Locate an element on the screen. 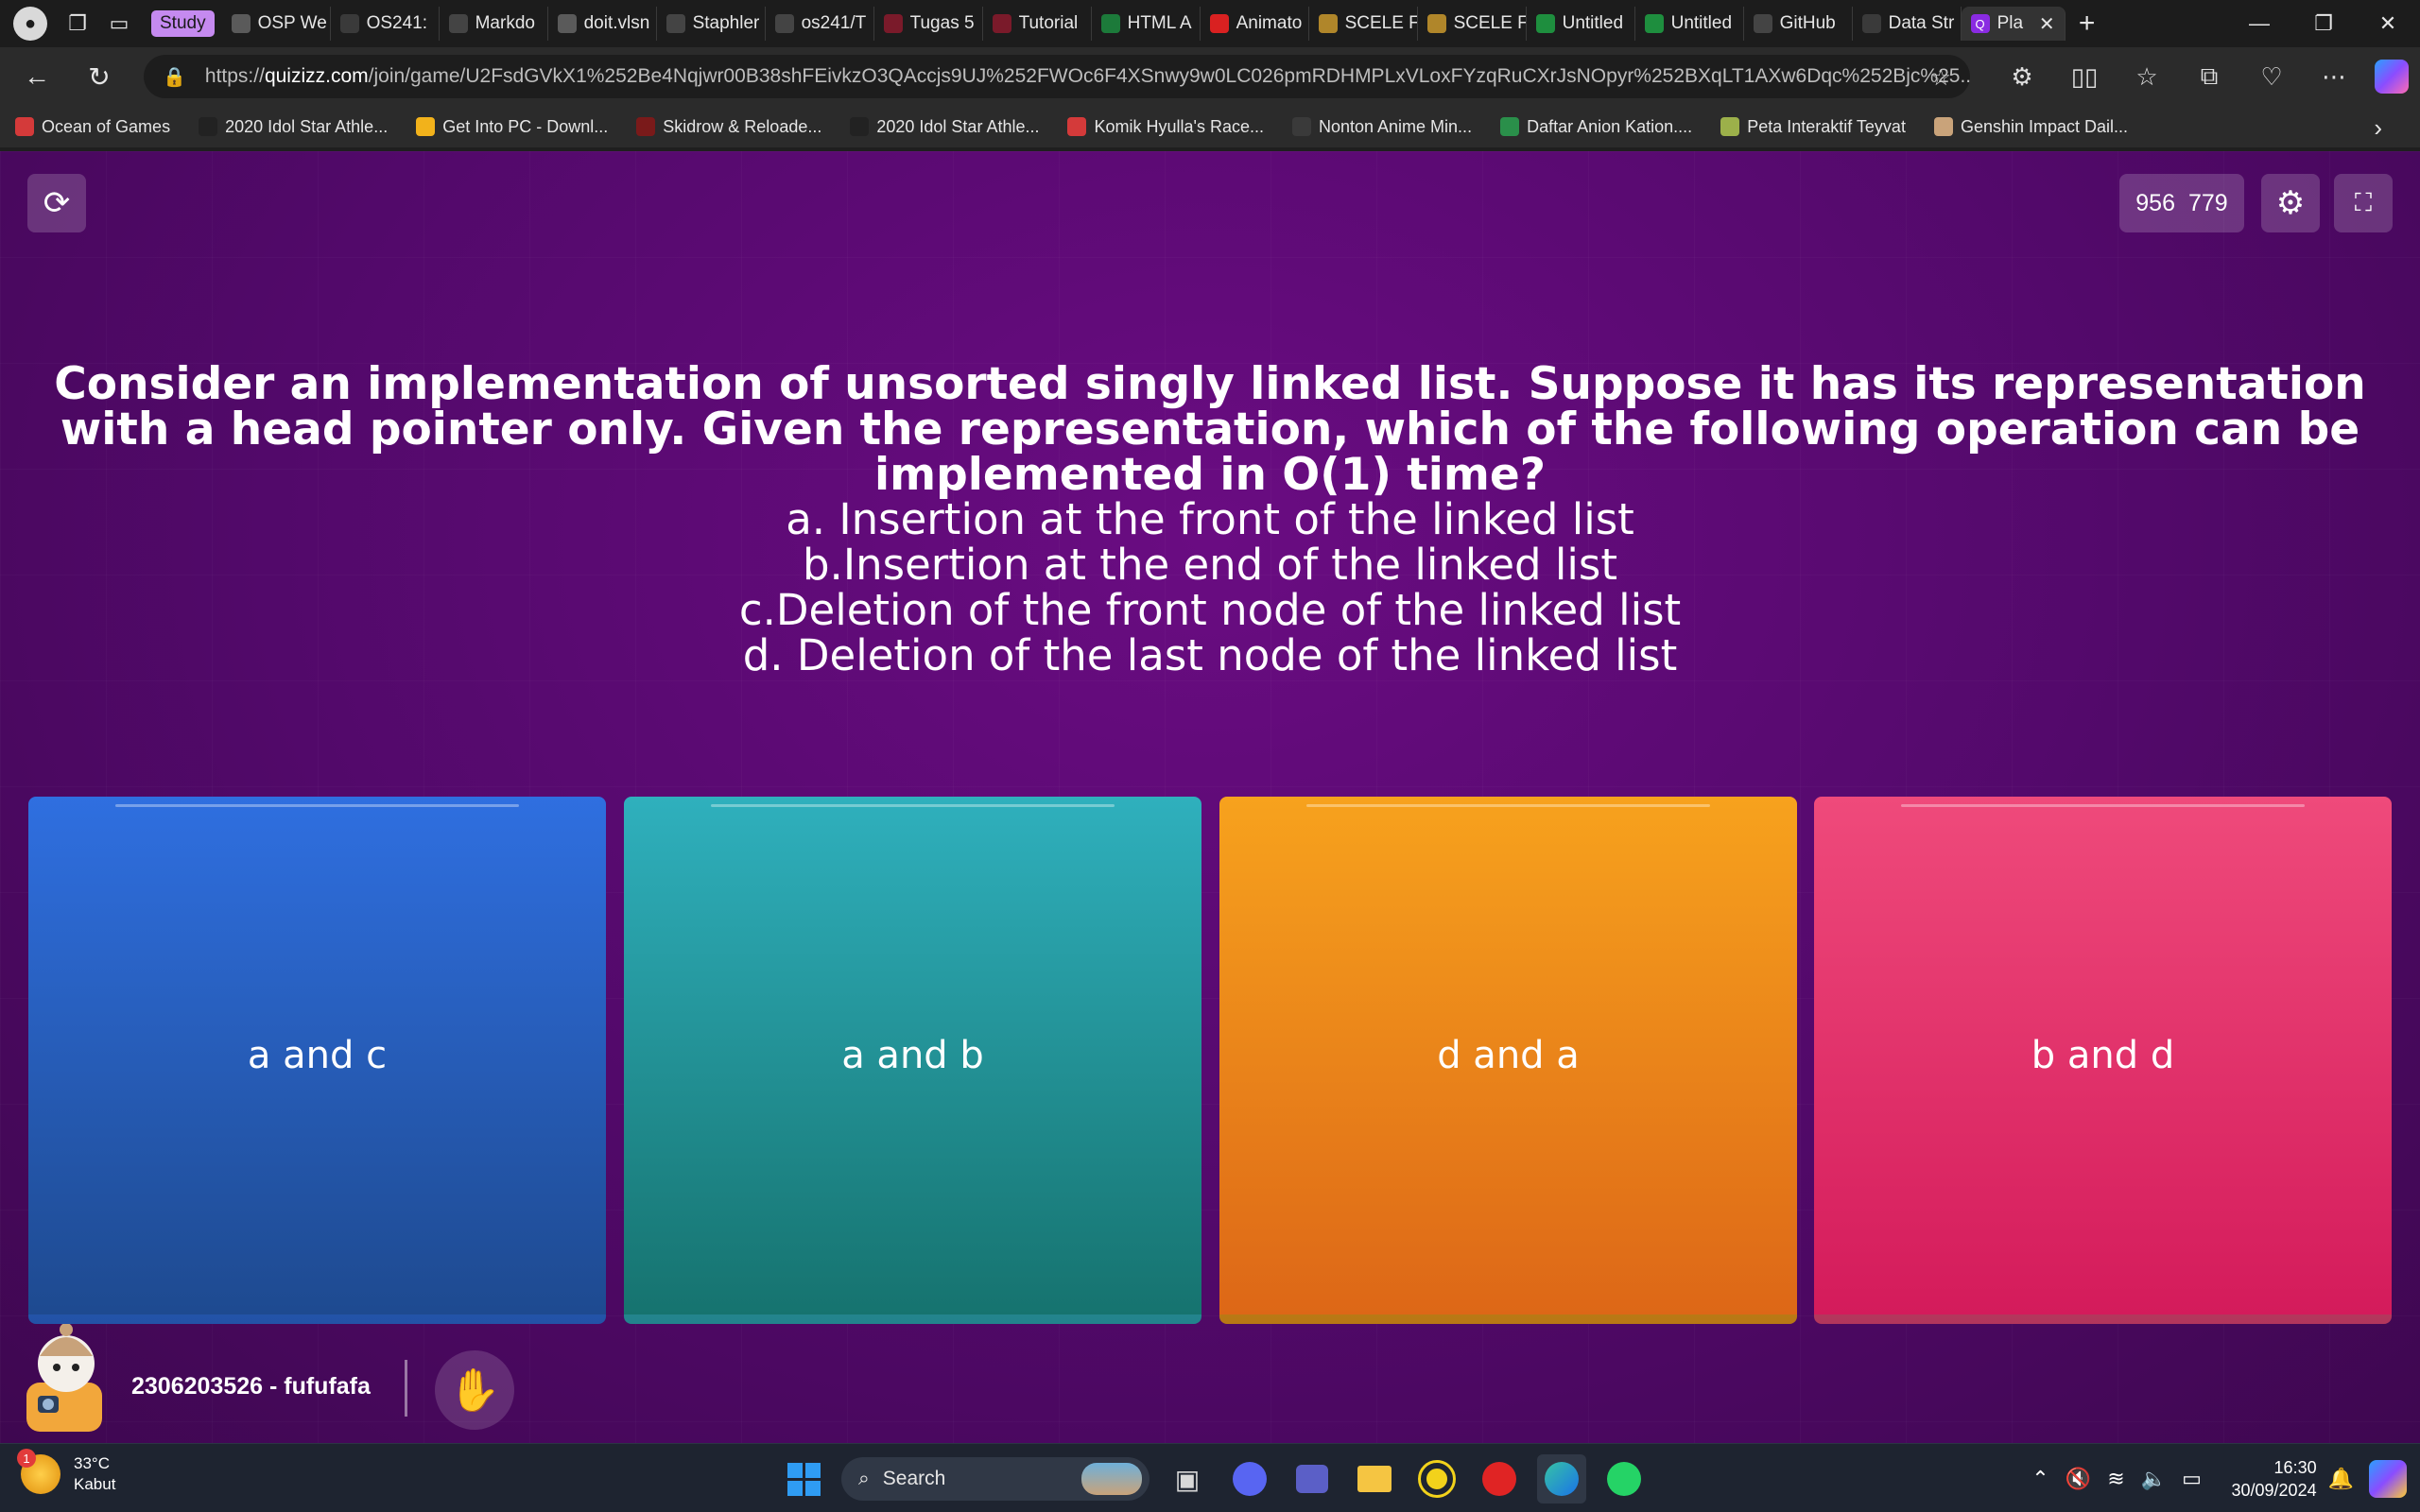  browser-tab: OSP We is located at coordinates (277, 24).